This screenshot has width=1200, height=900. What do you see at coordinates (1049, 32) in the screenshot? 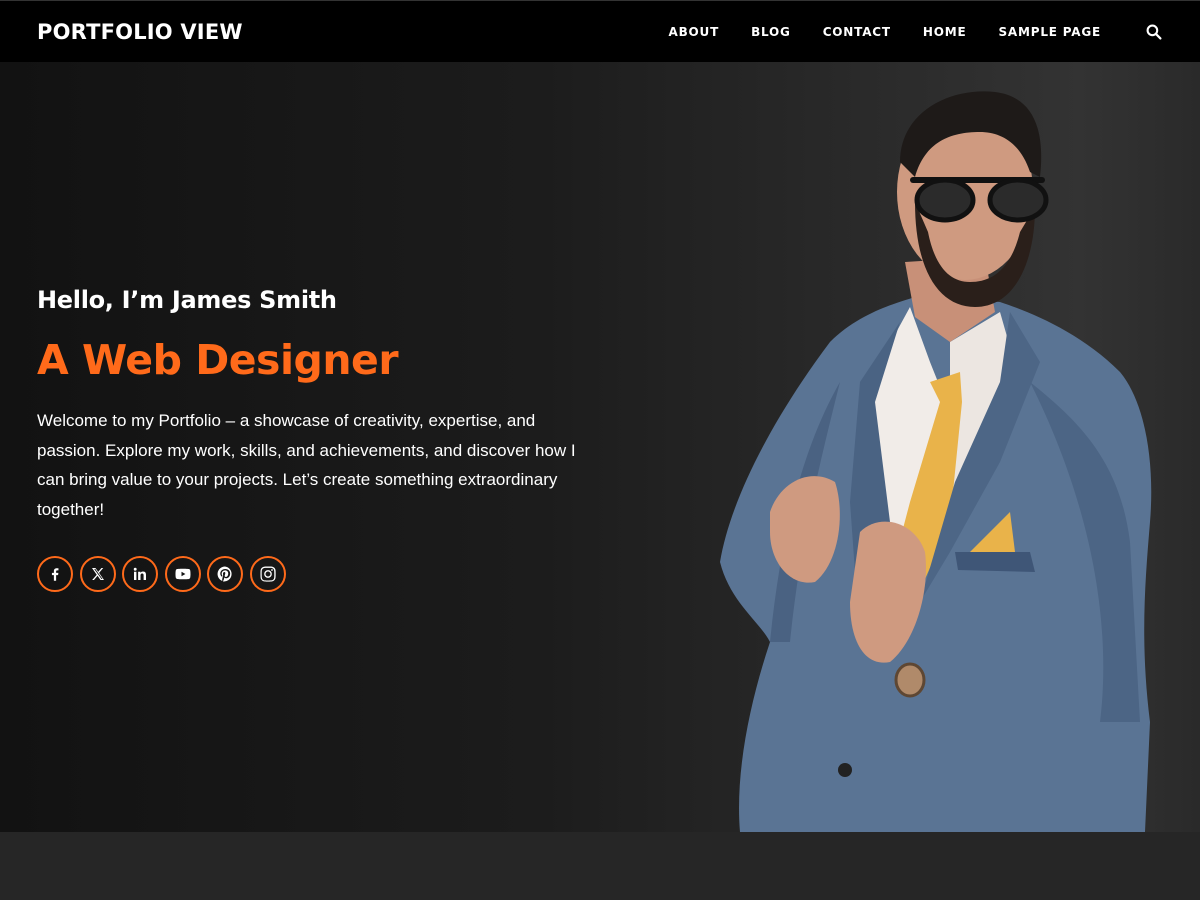
I see `nav-item-sample-page: SAMPLE PAGE` at bounding box center [1049, 32].